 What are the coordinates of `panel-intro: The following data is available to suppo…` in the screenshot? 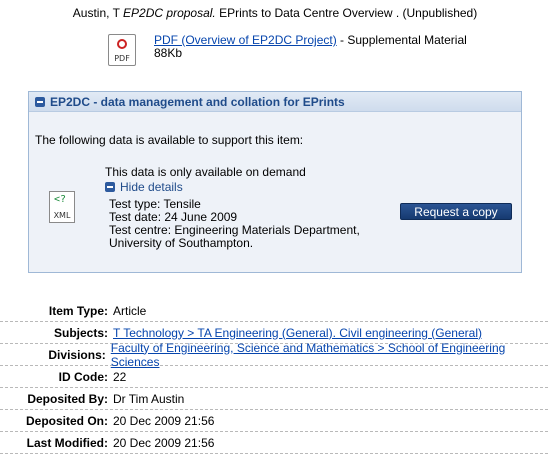 It's located at (169, 140).